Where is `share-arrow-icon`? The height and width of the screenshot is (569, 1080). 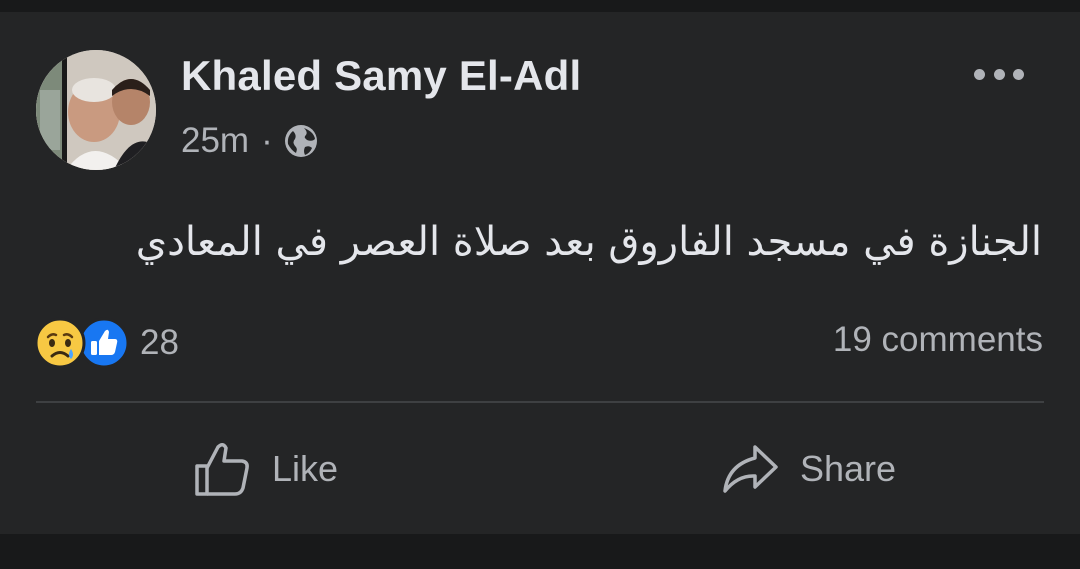 share-arrow-icon is located at coordinates (750, 469).